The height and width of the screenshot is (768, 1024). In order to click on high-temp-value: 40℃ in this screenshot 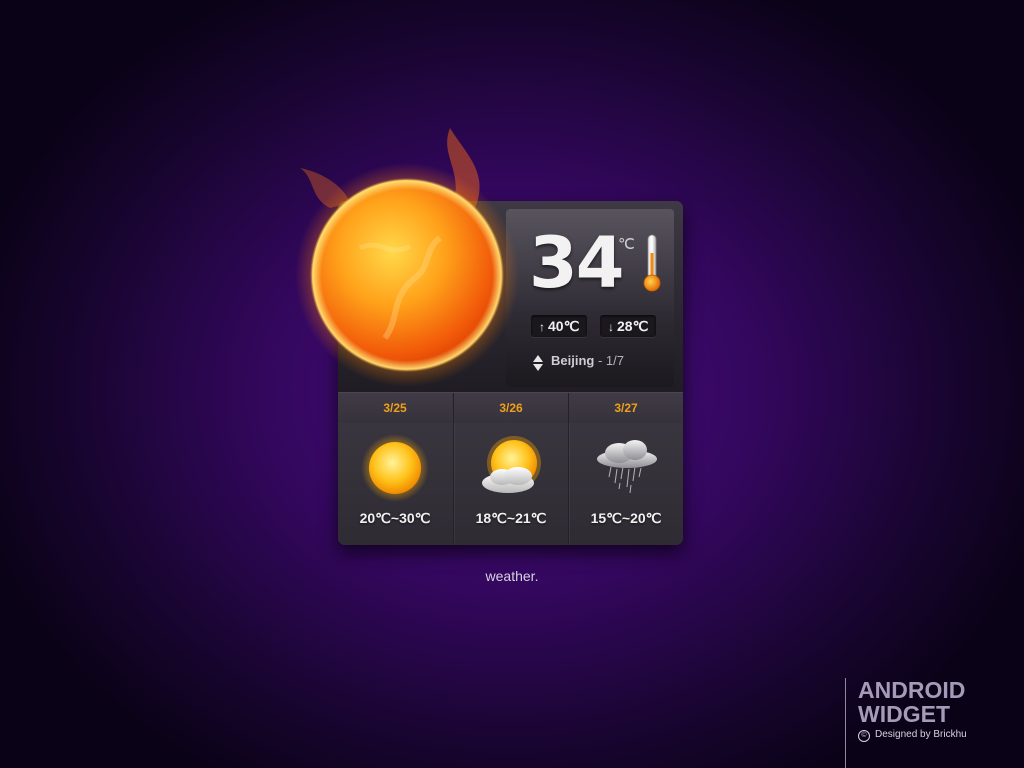, I will do `click(564, 326)`.